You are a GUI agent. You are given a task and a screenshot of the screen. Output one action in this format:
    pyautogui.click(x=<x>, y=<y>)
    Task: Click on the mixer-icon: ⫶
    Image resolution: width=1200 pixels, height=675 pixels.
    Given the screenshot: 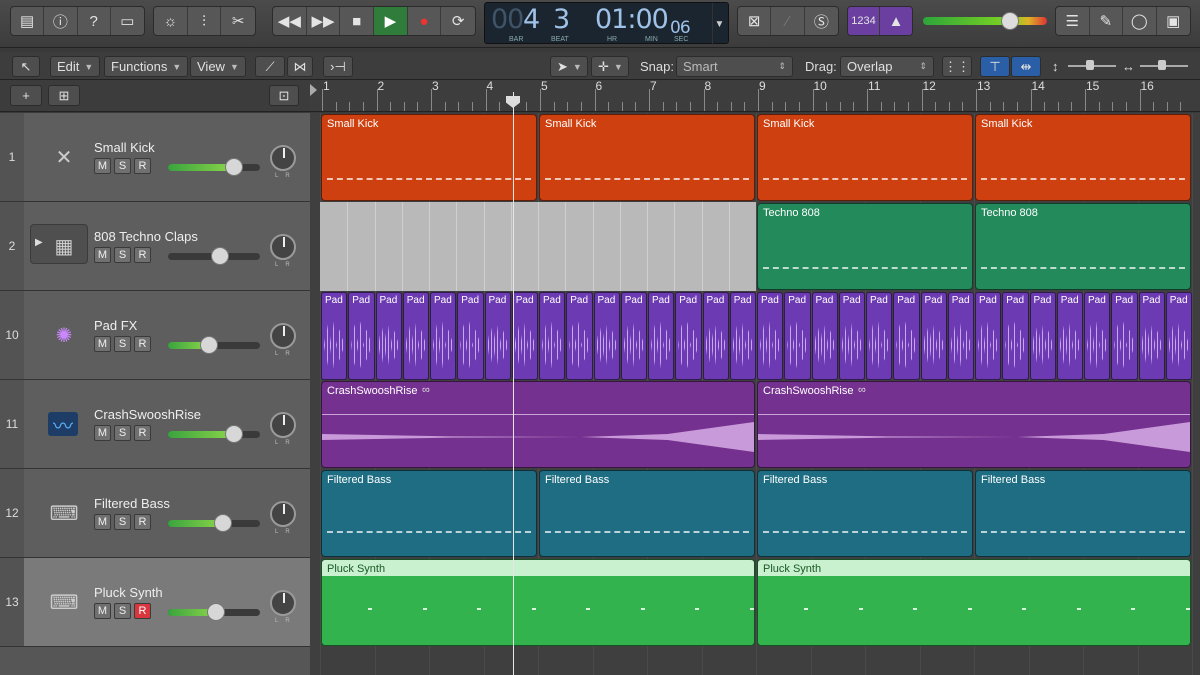 What is the action you would take?
    pyautogui.click(x=205, y=21)
    